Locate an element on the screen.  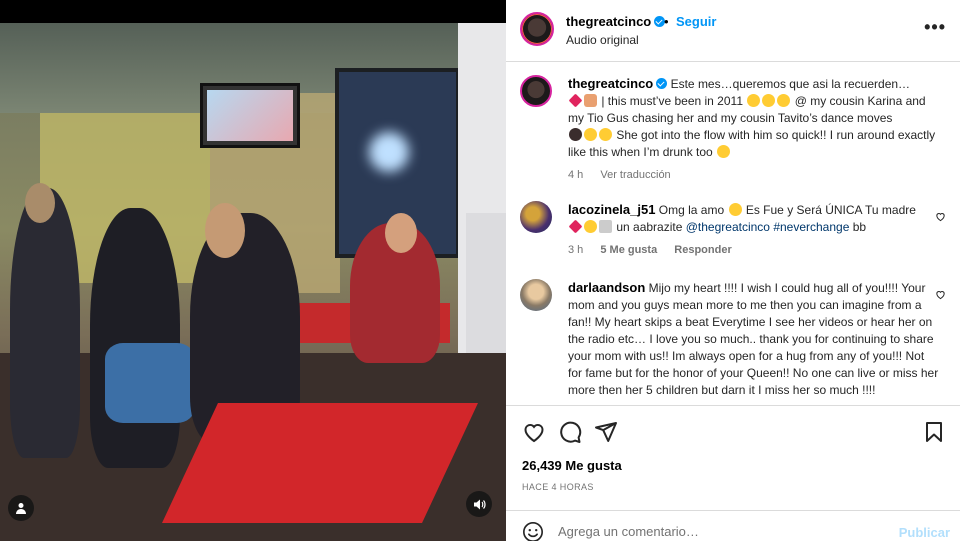
comment-button is located at coordinates (570, 432).